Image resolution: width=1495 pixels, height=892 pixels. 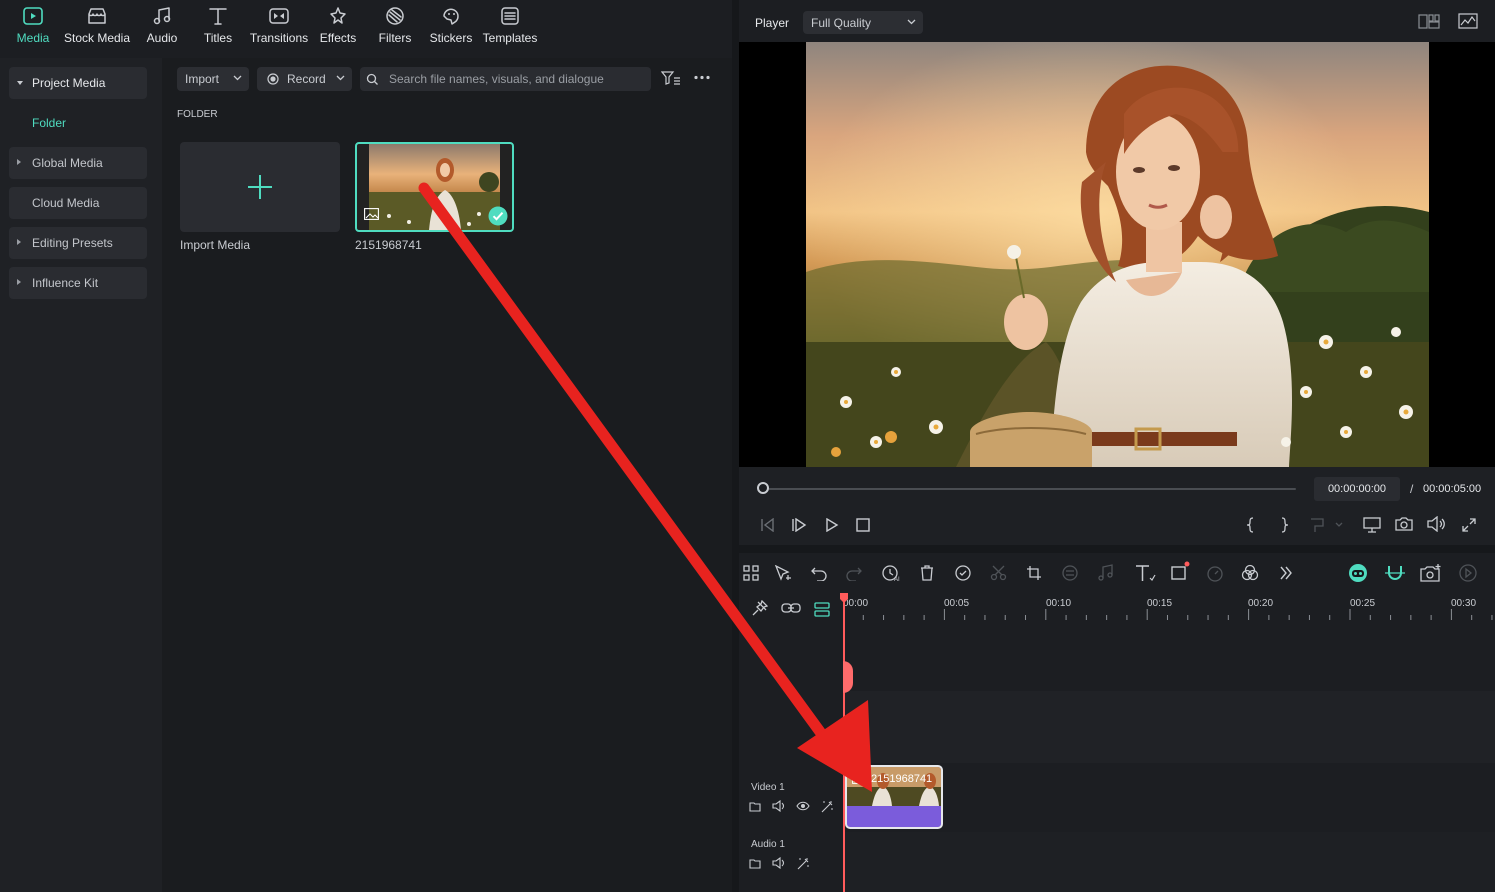 I want to click on mark-out-icon, so click(x=1284, y=525).